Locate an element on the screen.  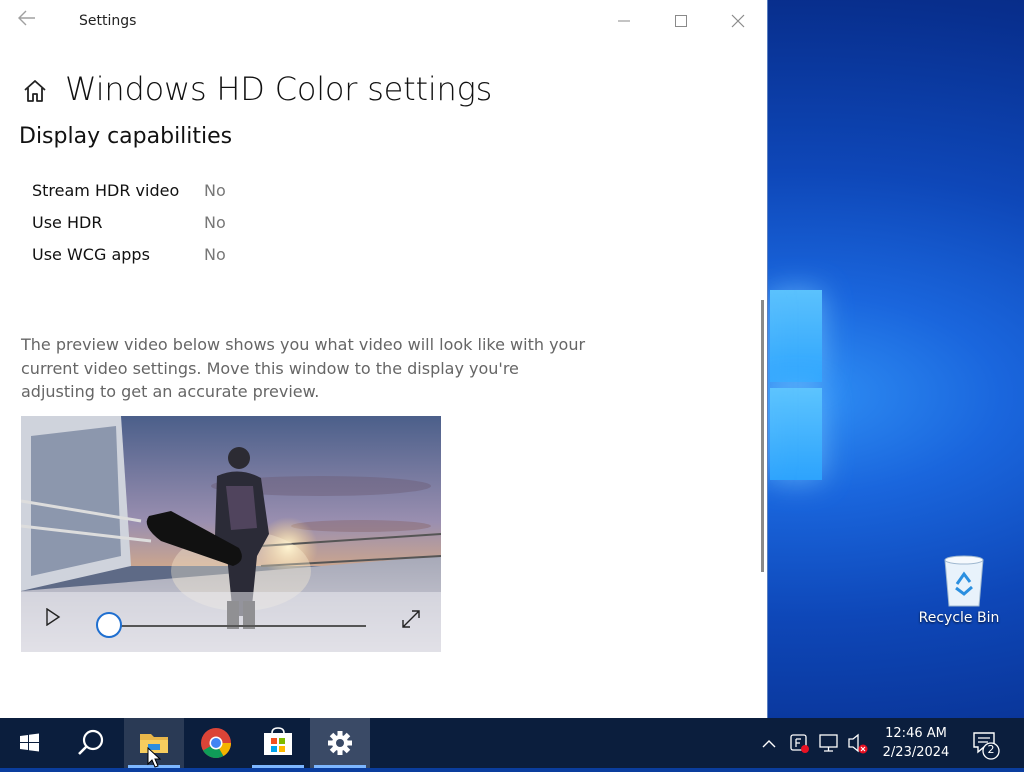
windows-start-icon is located at coordinates (29, 742).